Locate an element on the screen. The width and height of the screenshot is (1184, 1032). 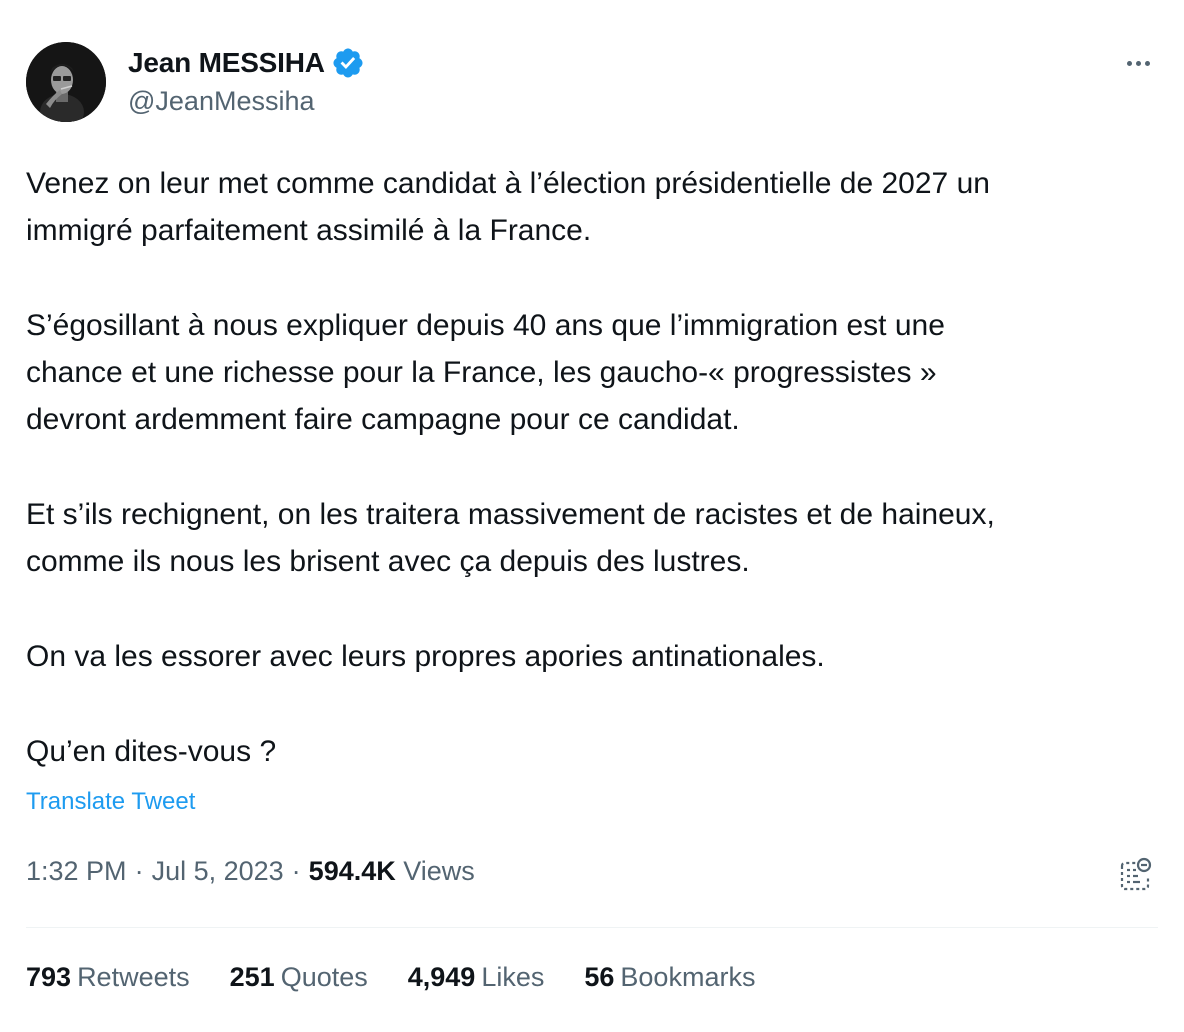
author-handle: @JeanMessiha is located at coordinates (221, 101).